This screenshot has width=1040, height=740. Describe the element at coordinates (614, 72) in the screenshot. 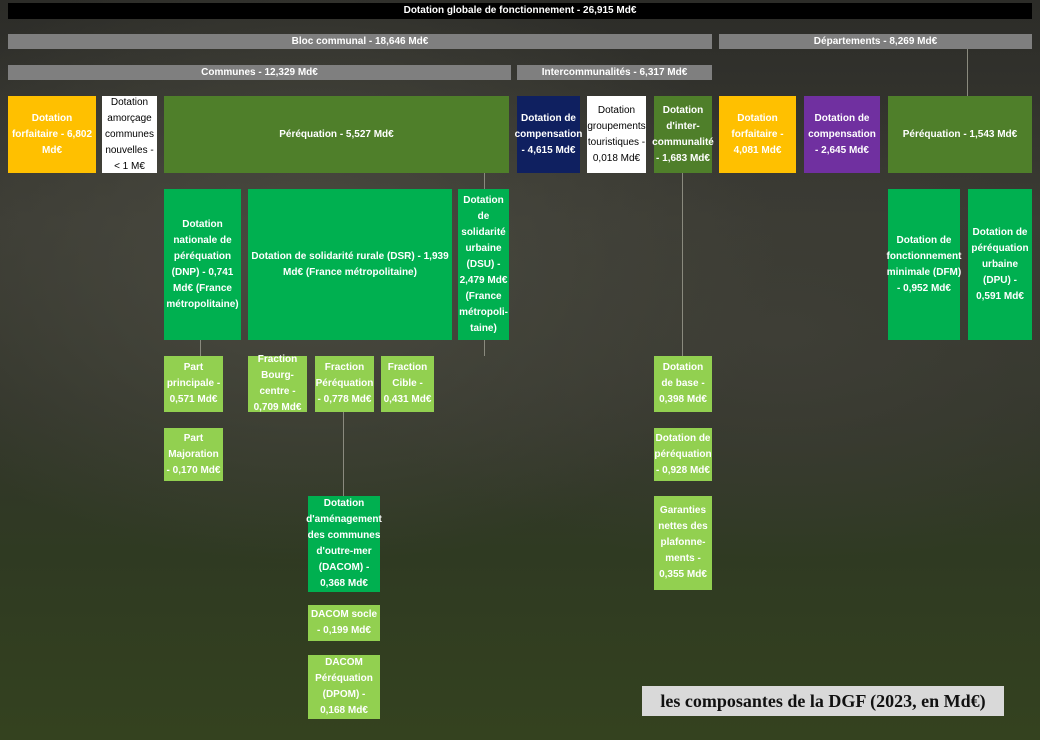

I see `intercommunalites-bar: Intercommunalités - 6,317 Md€` at that location.